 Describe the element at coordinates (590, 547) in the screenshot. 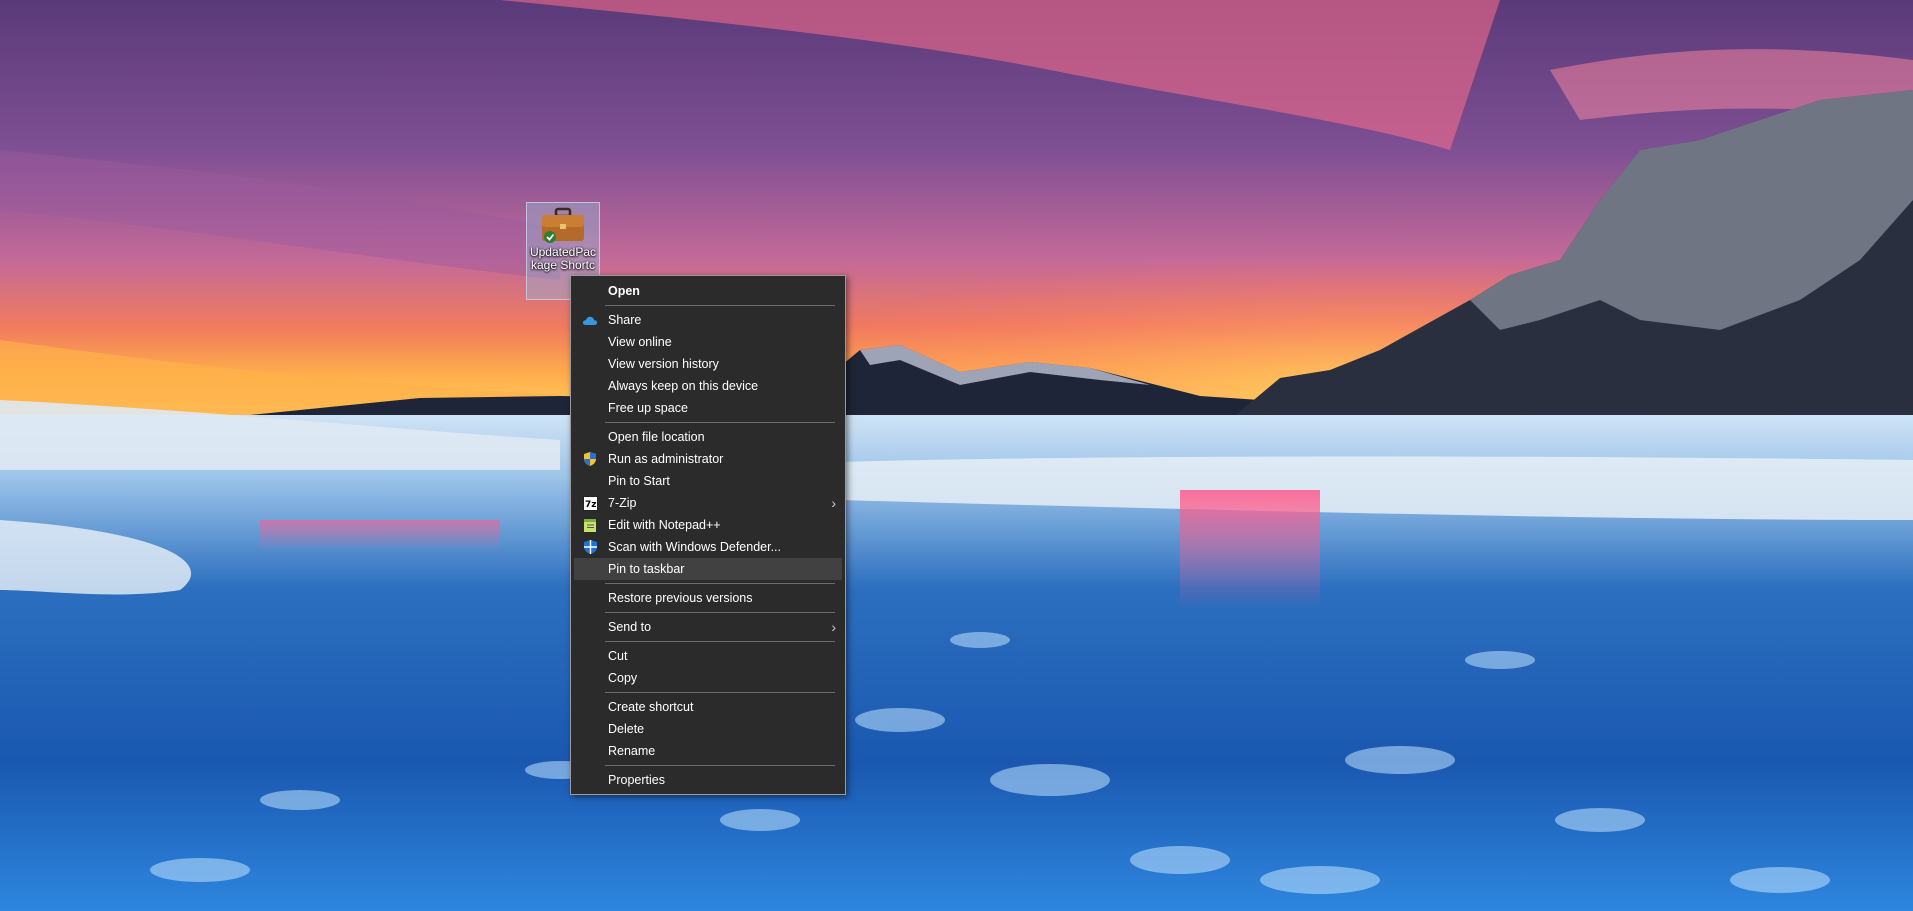

I see `defender-shield-icon` at that location.